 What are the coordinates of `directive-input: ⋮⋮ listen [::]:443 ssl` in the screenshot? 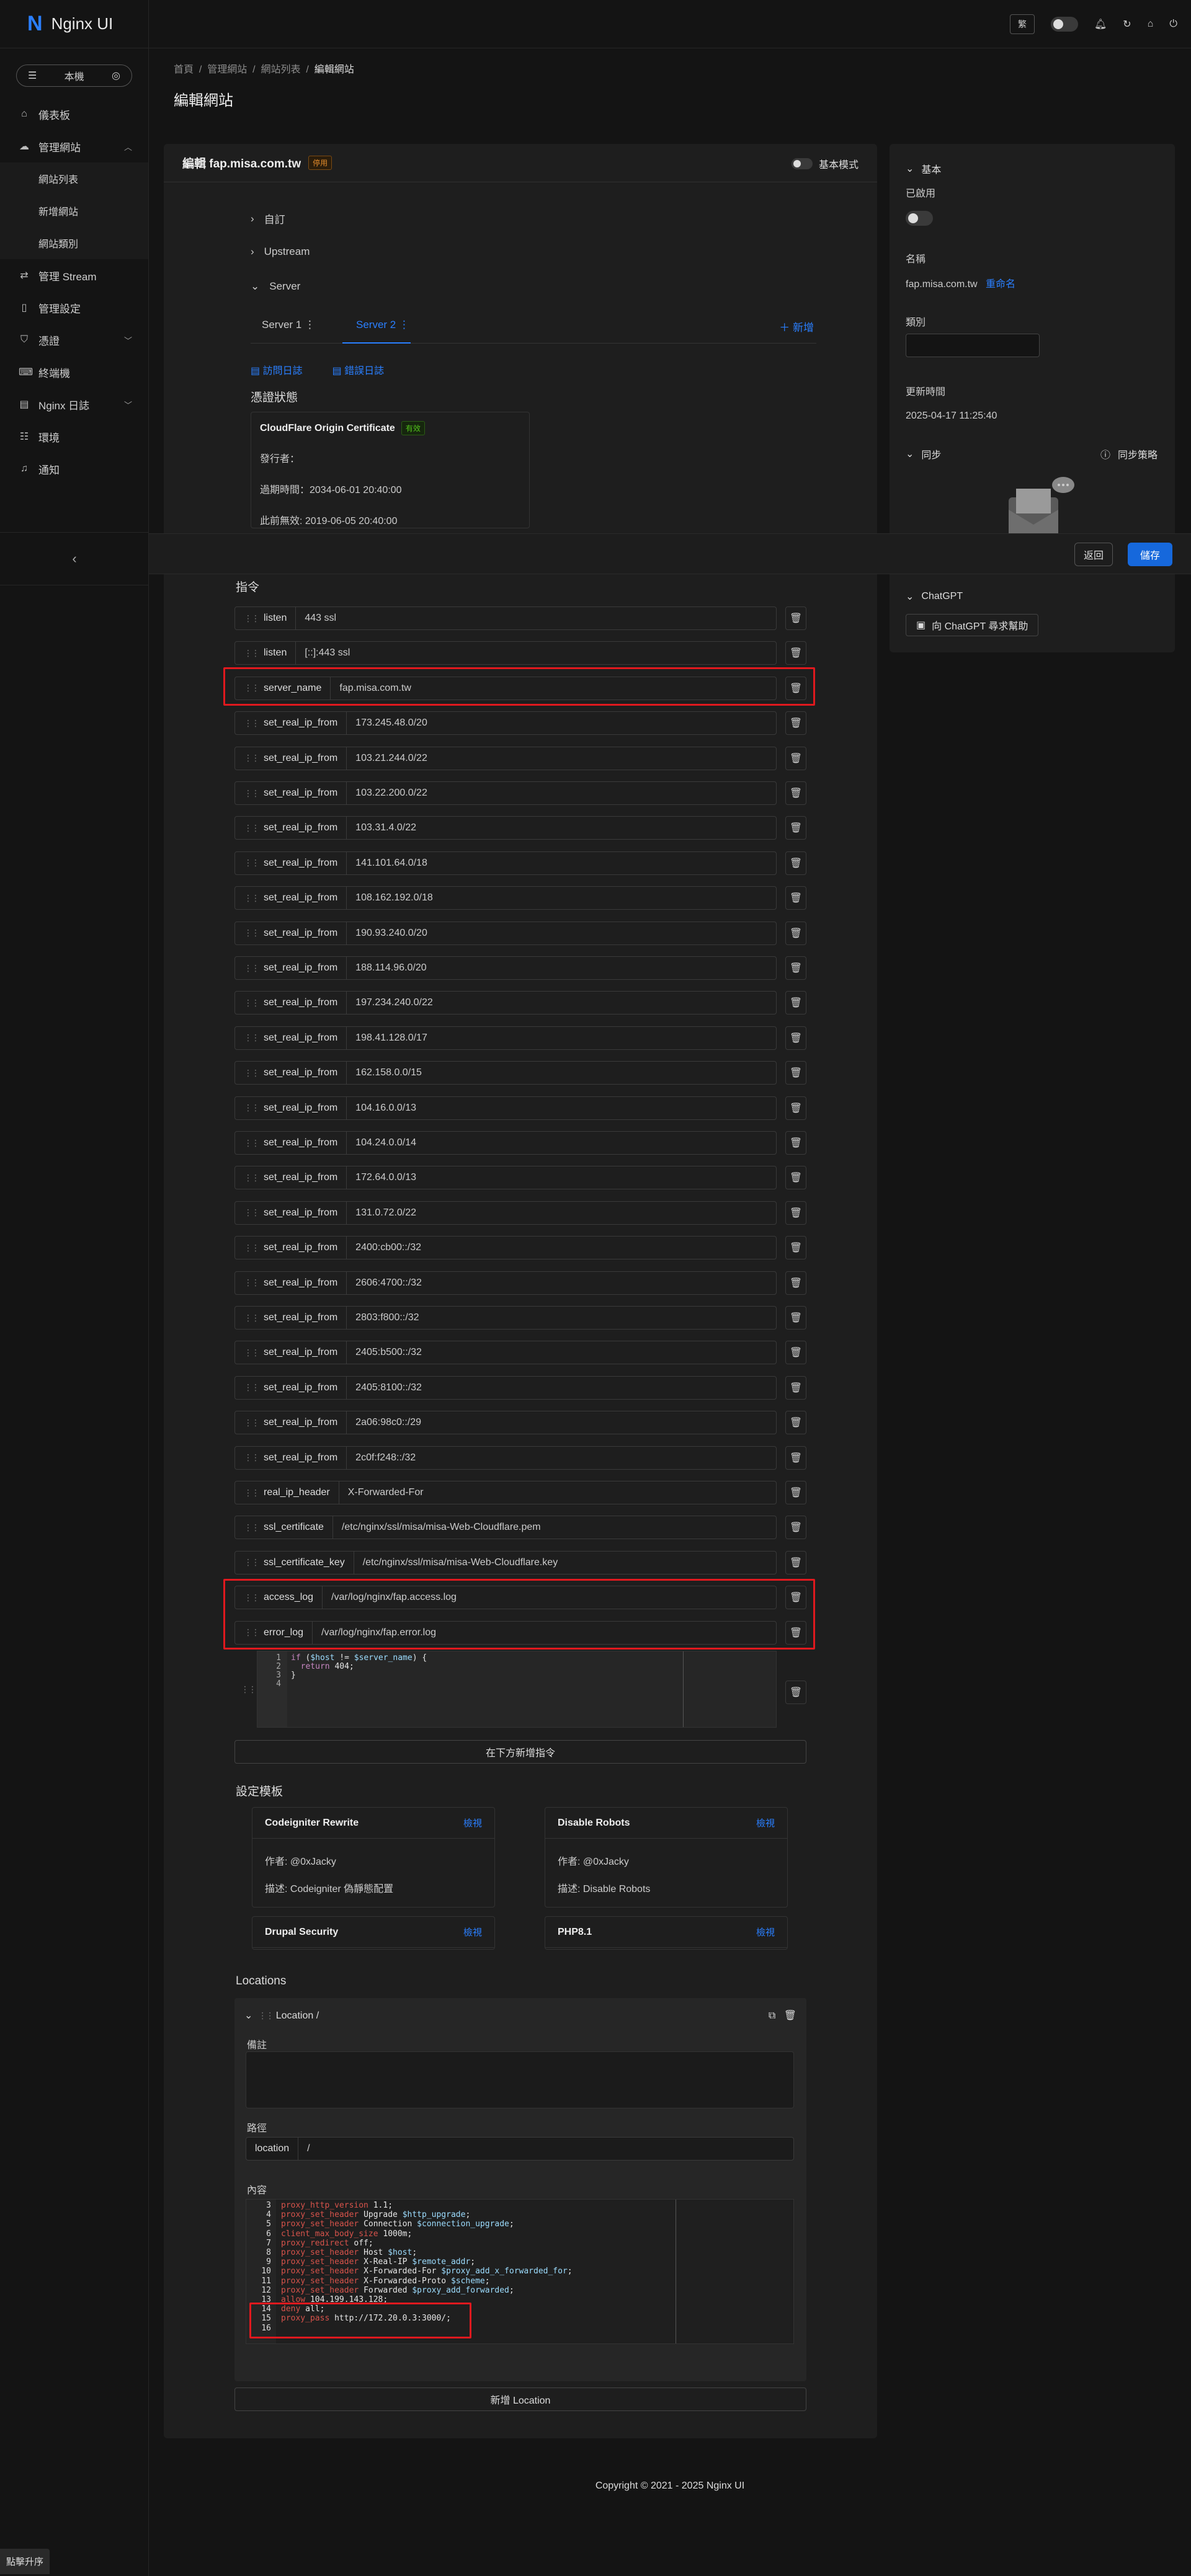 It's located at (506, 653).